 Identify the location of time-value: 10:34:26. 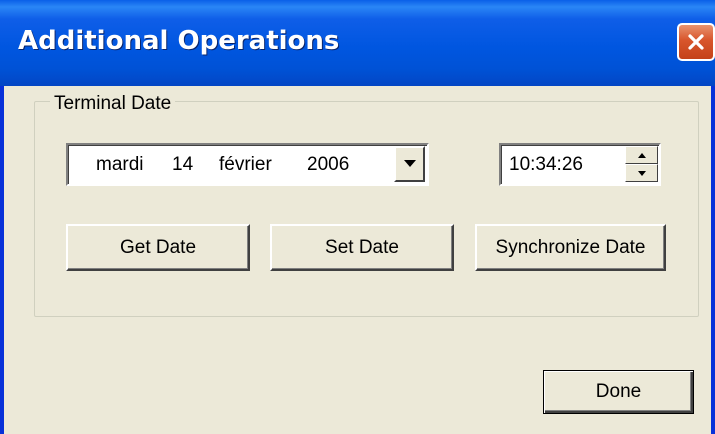
(546, 165).